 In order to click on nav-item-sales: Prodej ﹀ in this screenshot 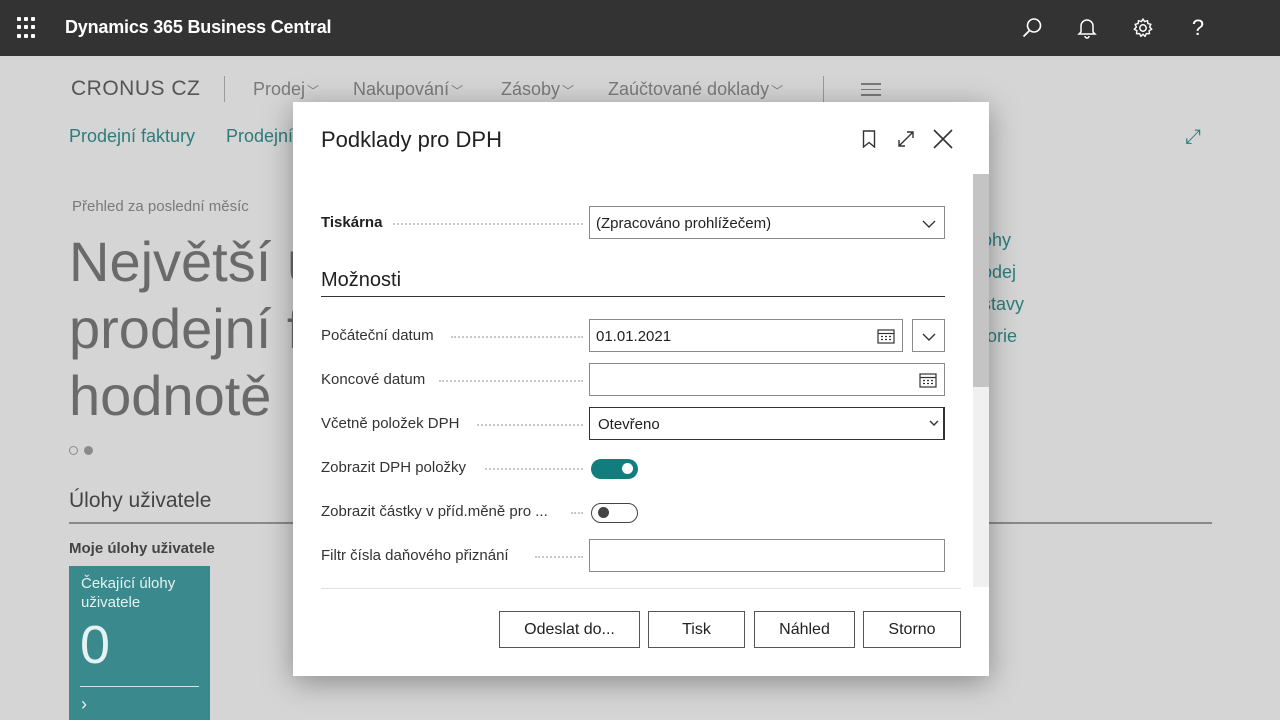, I will do `click(286, 89)`.